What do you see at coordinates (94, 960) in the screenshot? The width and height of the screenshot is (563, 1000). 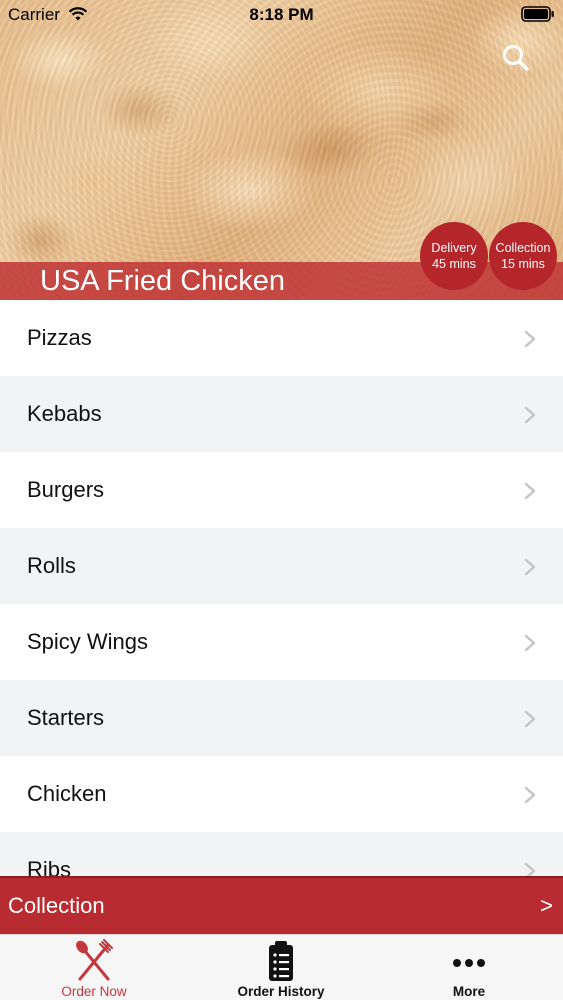 I see `fork-knife-icon` at bounding box center [94, 960].